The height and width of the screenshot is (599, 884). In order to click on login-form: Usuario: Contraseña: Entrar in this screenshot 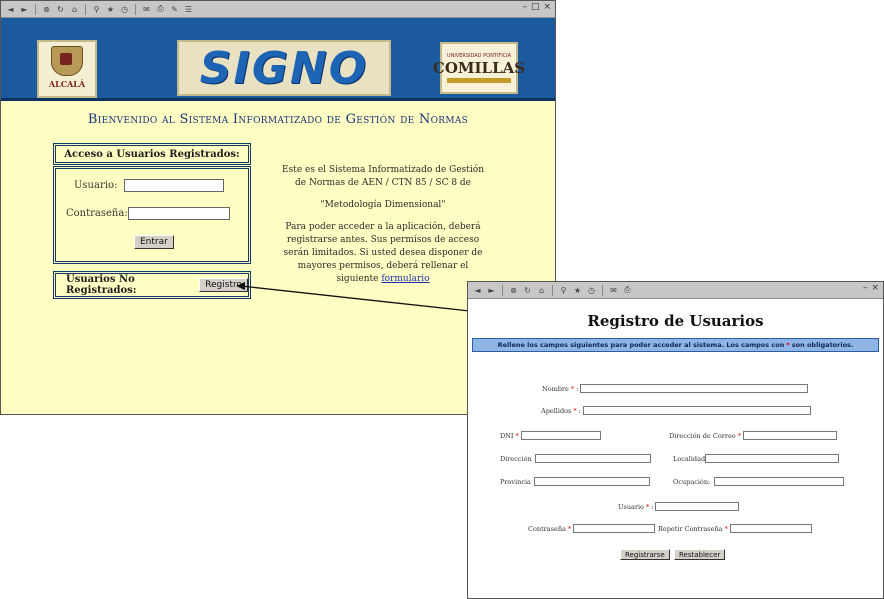, I will do `click(152, 215)`.